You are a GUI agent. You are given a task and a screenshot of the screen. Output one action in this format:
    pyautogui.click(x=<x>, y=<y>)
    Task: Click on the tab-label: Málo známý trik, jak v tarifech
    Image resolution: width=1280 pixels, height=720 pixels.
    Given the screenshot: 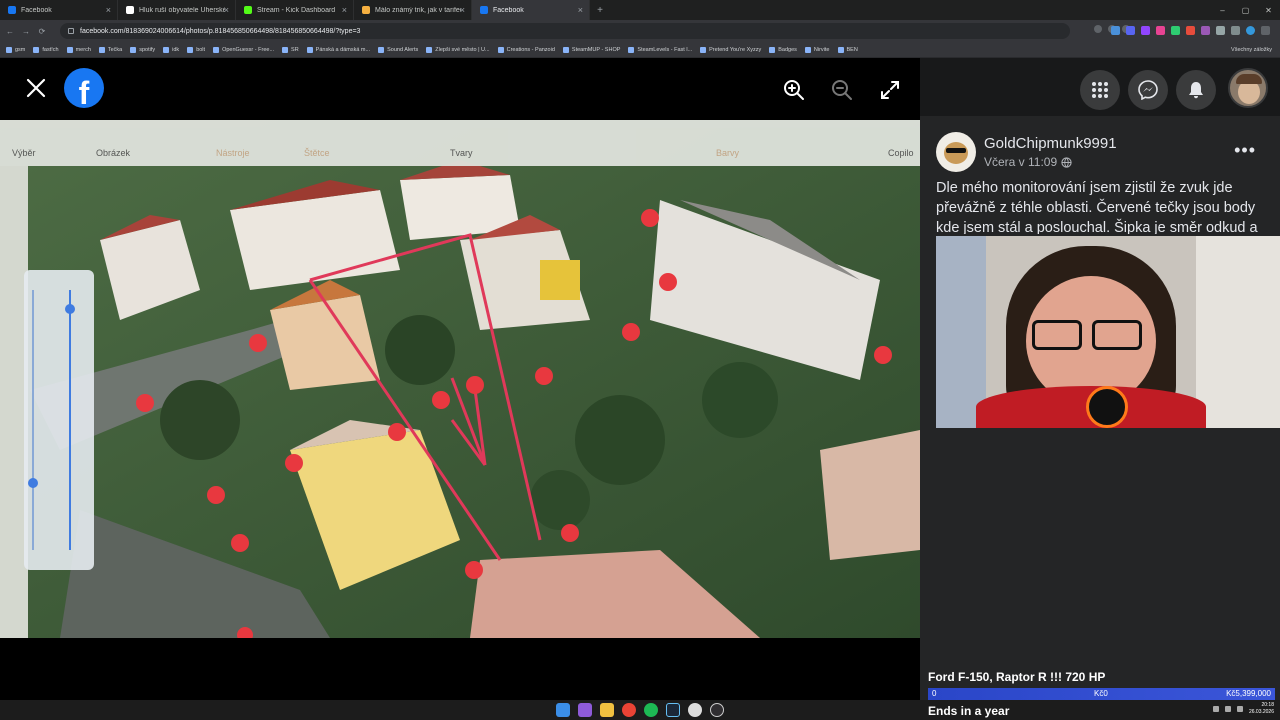 What is the action you would take?
    pyautogui.click(x=418, y=10)
    